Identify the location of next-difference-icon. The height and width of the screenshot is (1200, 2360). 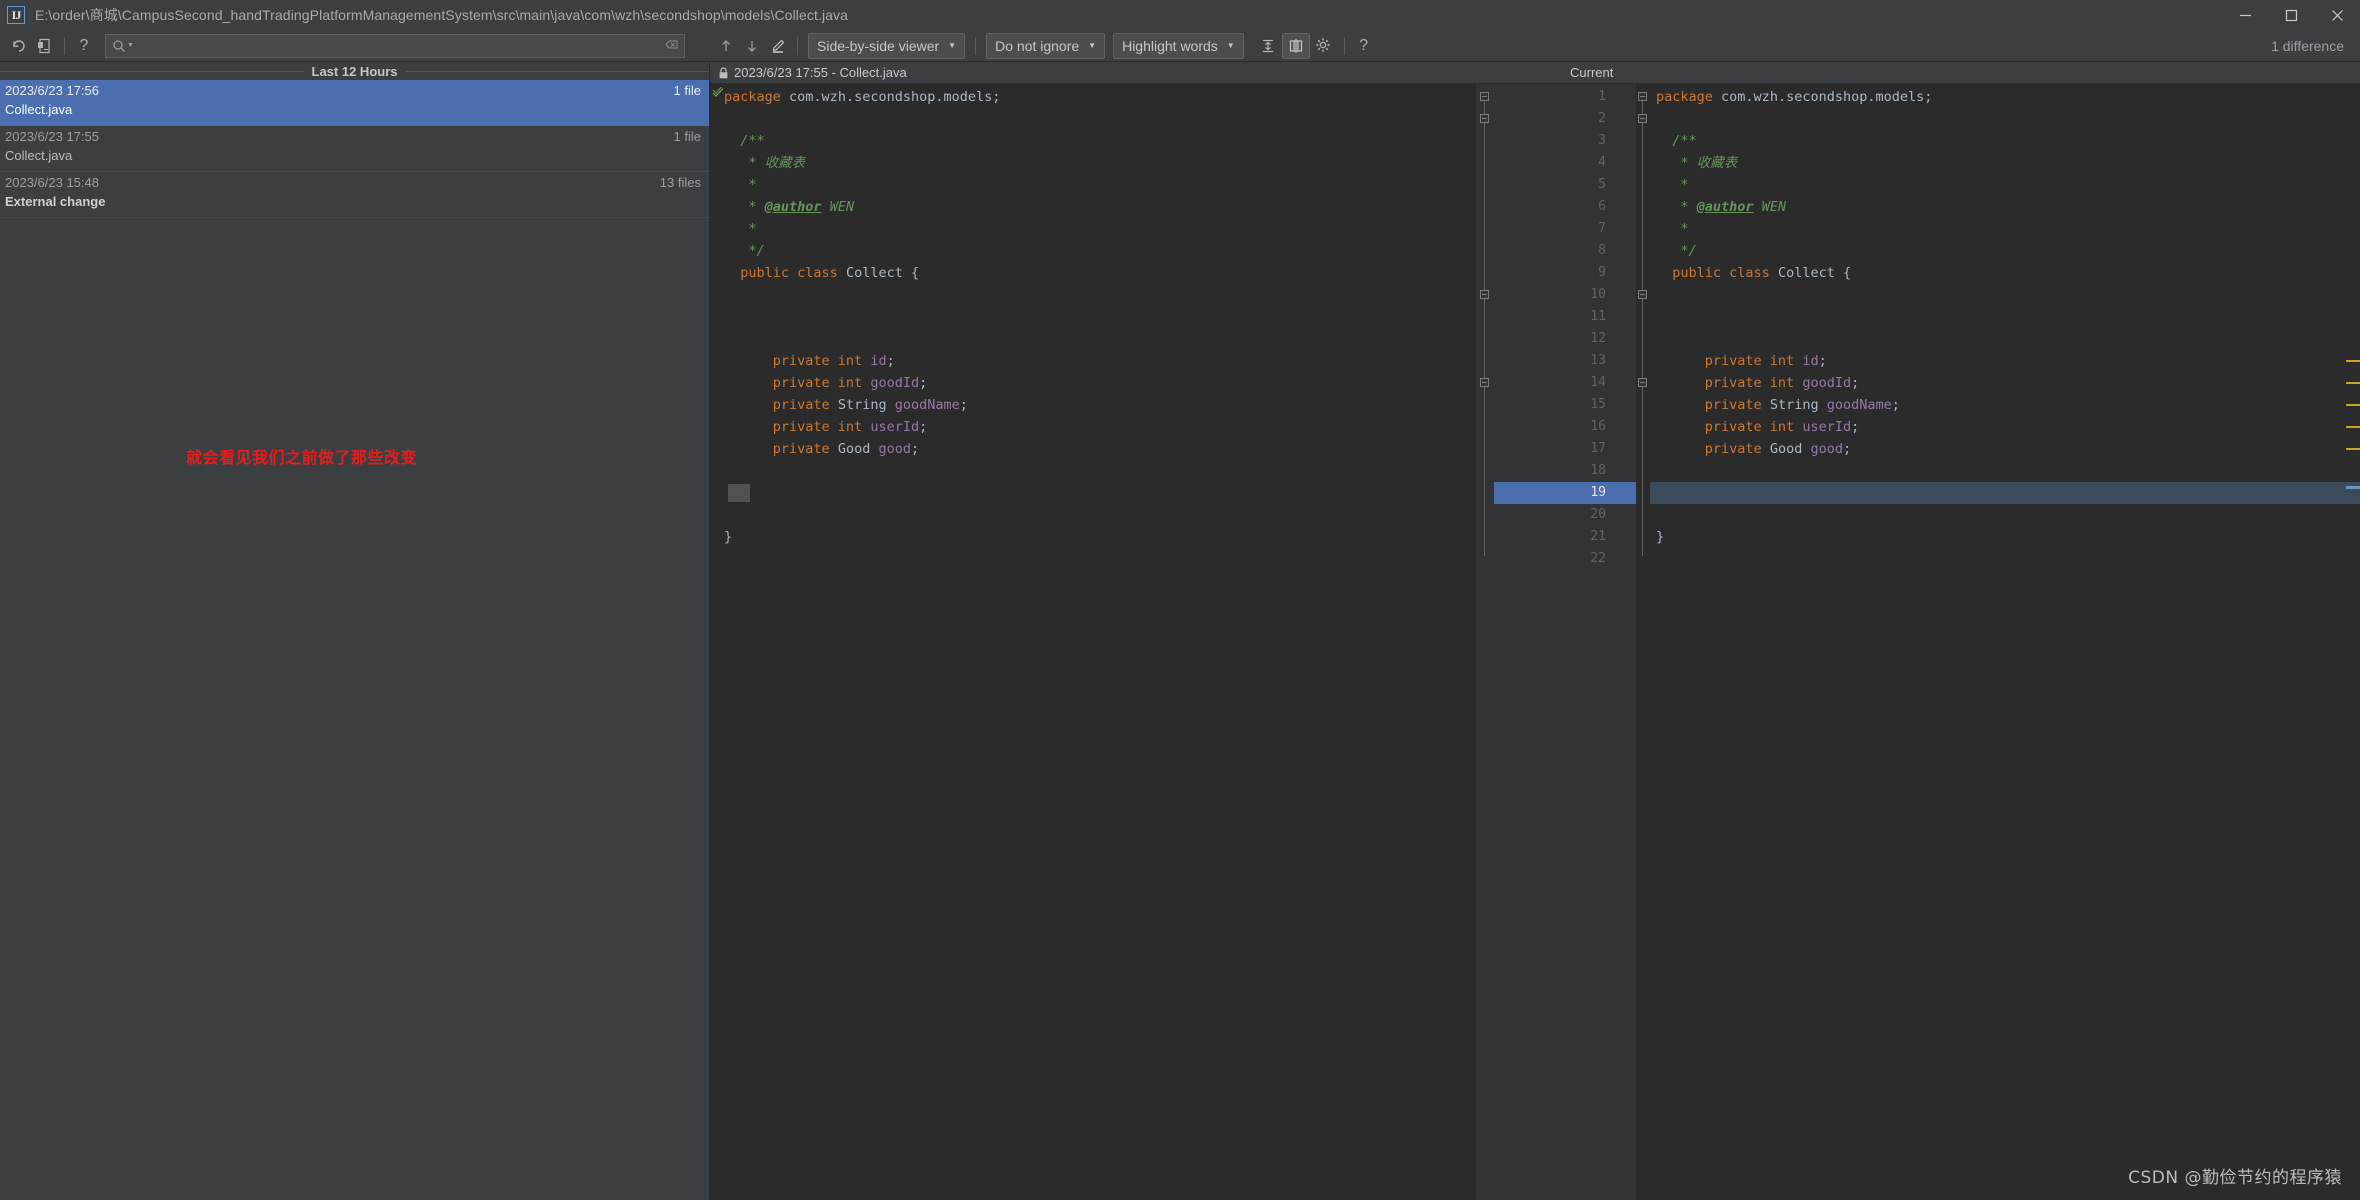
(752, 46).